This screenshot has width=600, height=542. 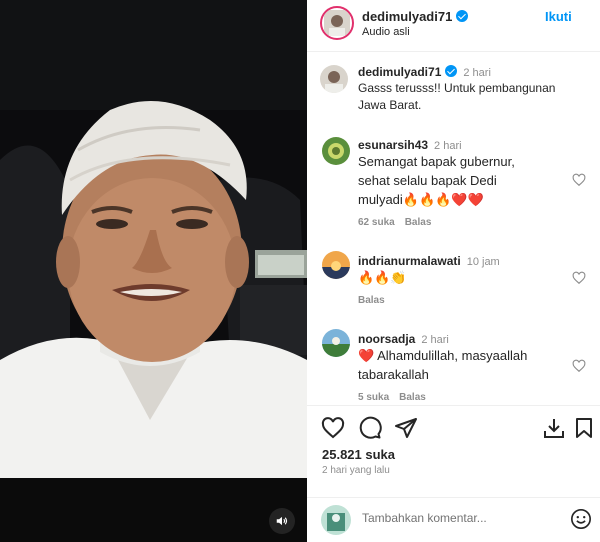 I want to click on caption-header: dedimulyadi71 2 hari, so click(x=424, y=72).